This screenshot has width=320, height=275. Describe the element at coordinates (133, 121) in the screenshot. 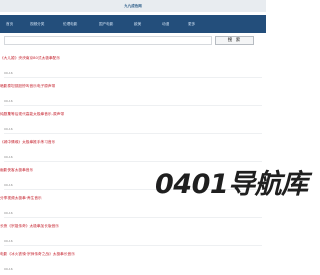

I see `list-item: 纯剧集等后现代高能太极拳音乐-原声带 09-16` at that location.